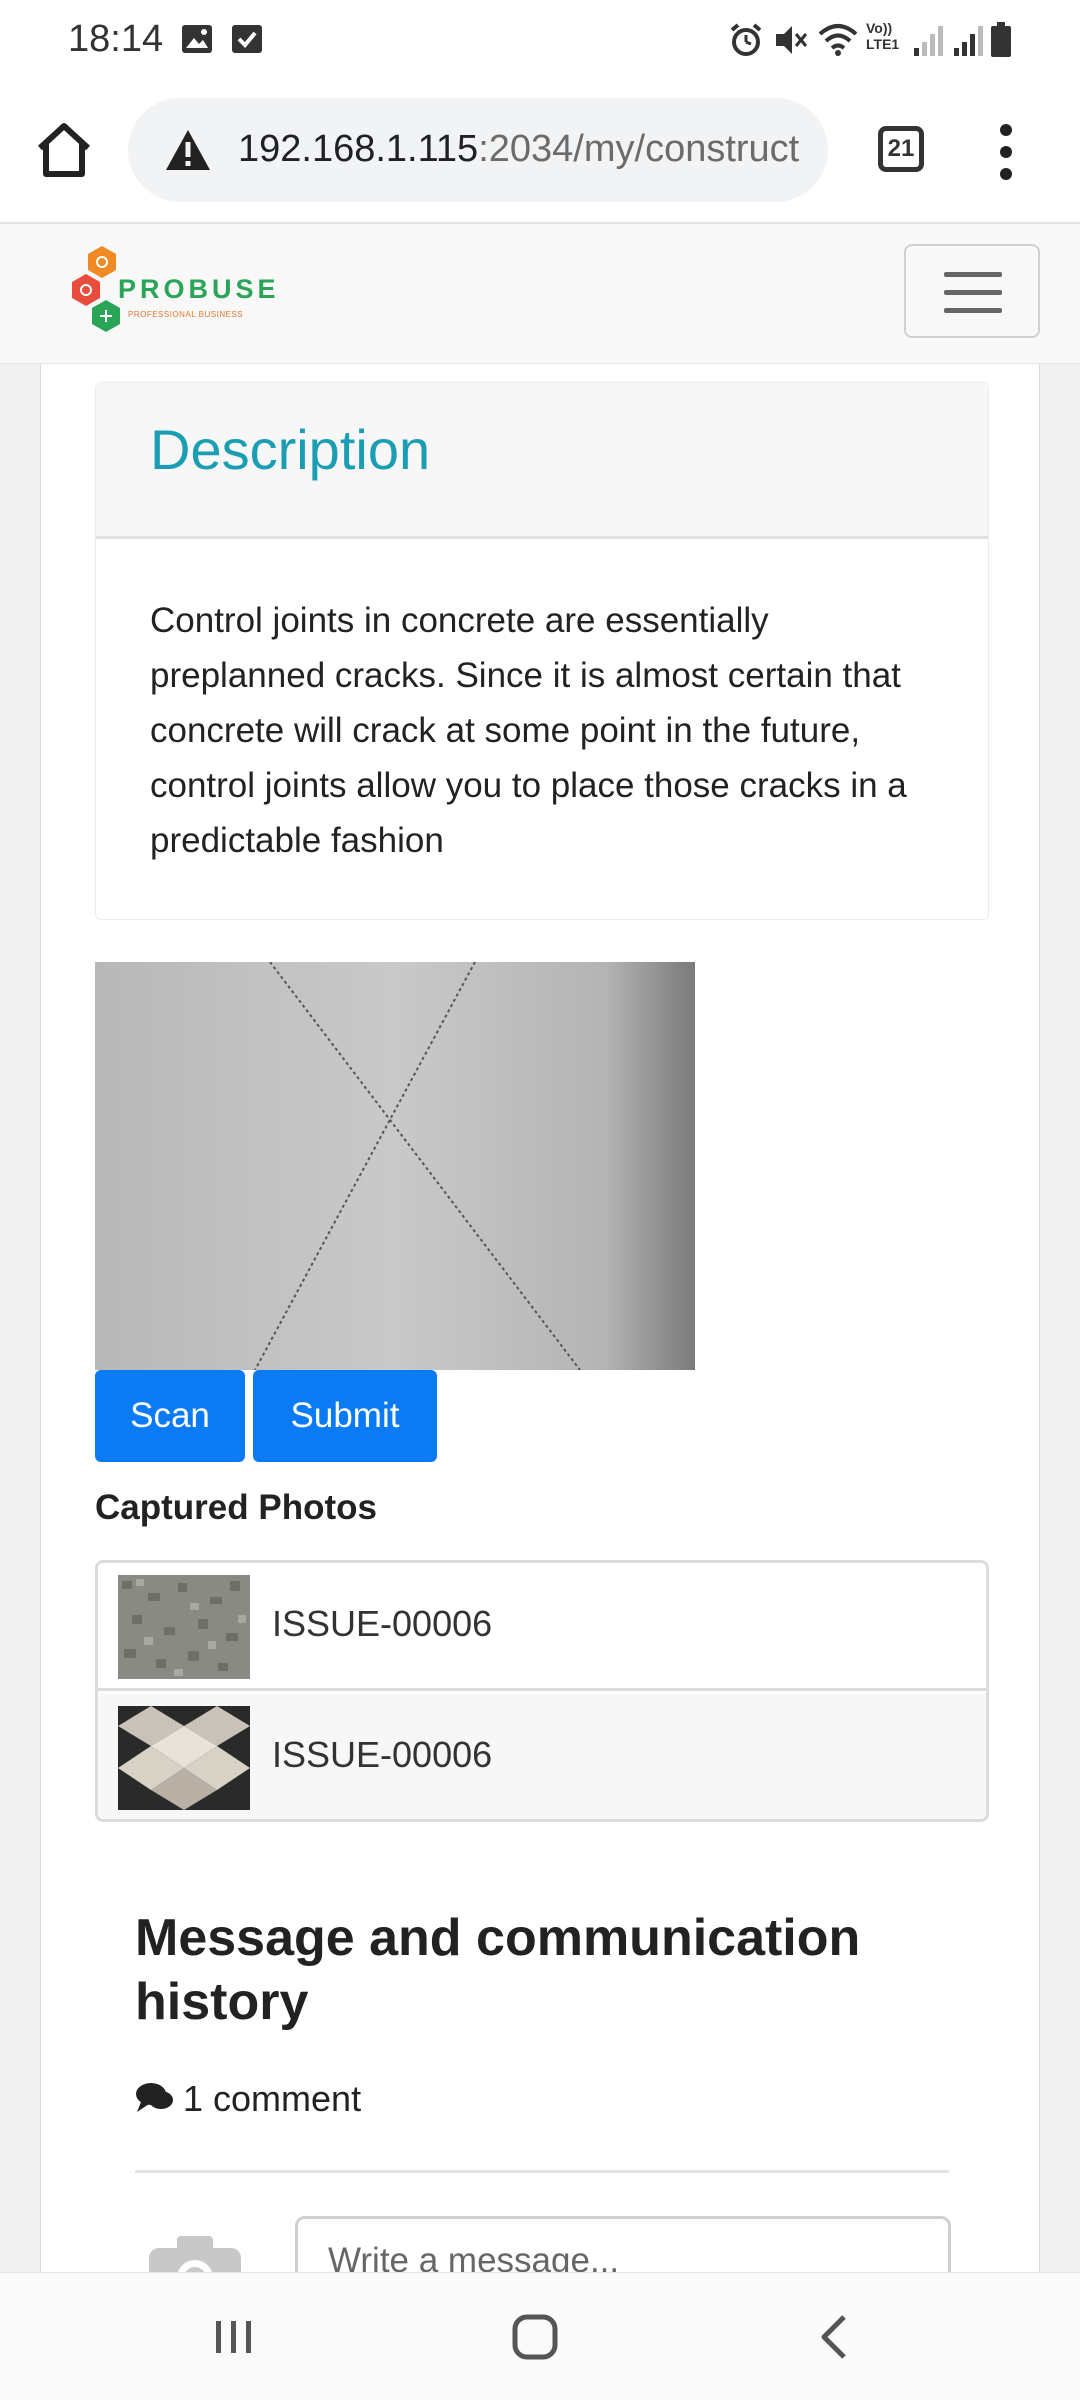  I want to click on address-bar: 192.168.1.115:2034/my/construct, so click(478, 150).